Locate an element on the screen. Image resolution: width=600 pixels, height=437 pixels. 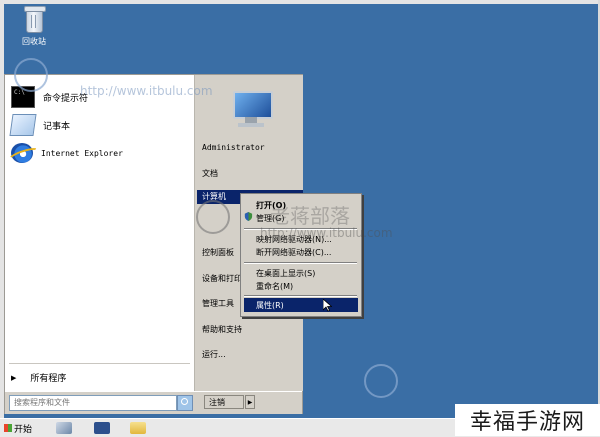
start-menu-bottom-bar: 注销 ▶ is located at coordinates (153, 402).